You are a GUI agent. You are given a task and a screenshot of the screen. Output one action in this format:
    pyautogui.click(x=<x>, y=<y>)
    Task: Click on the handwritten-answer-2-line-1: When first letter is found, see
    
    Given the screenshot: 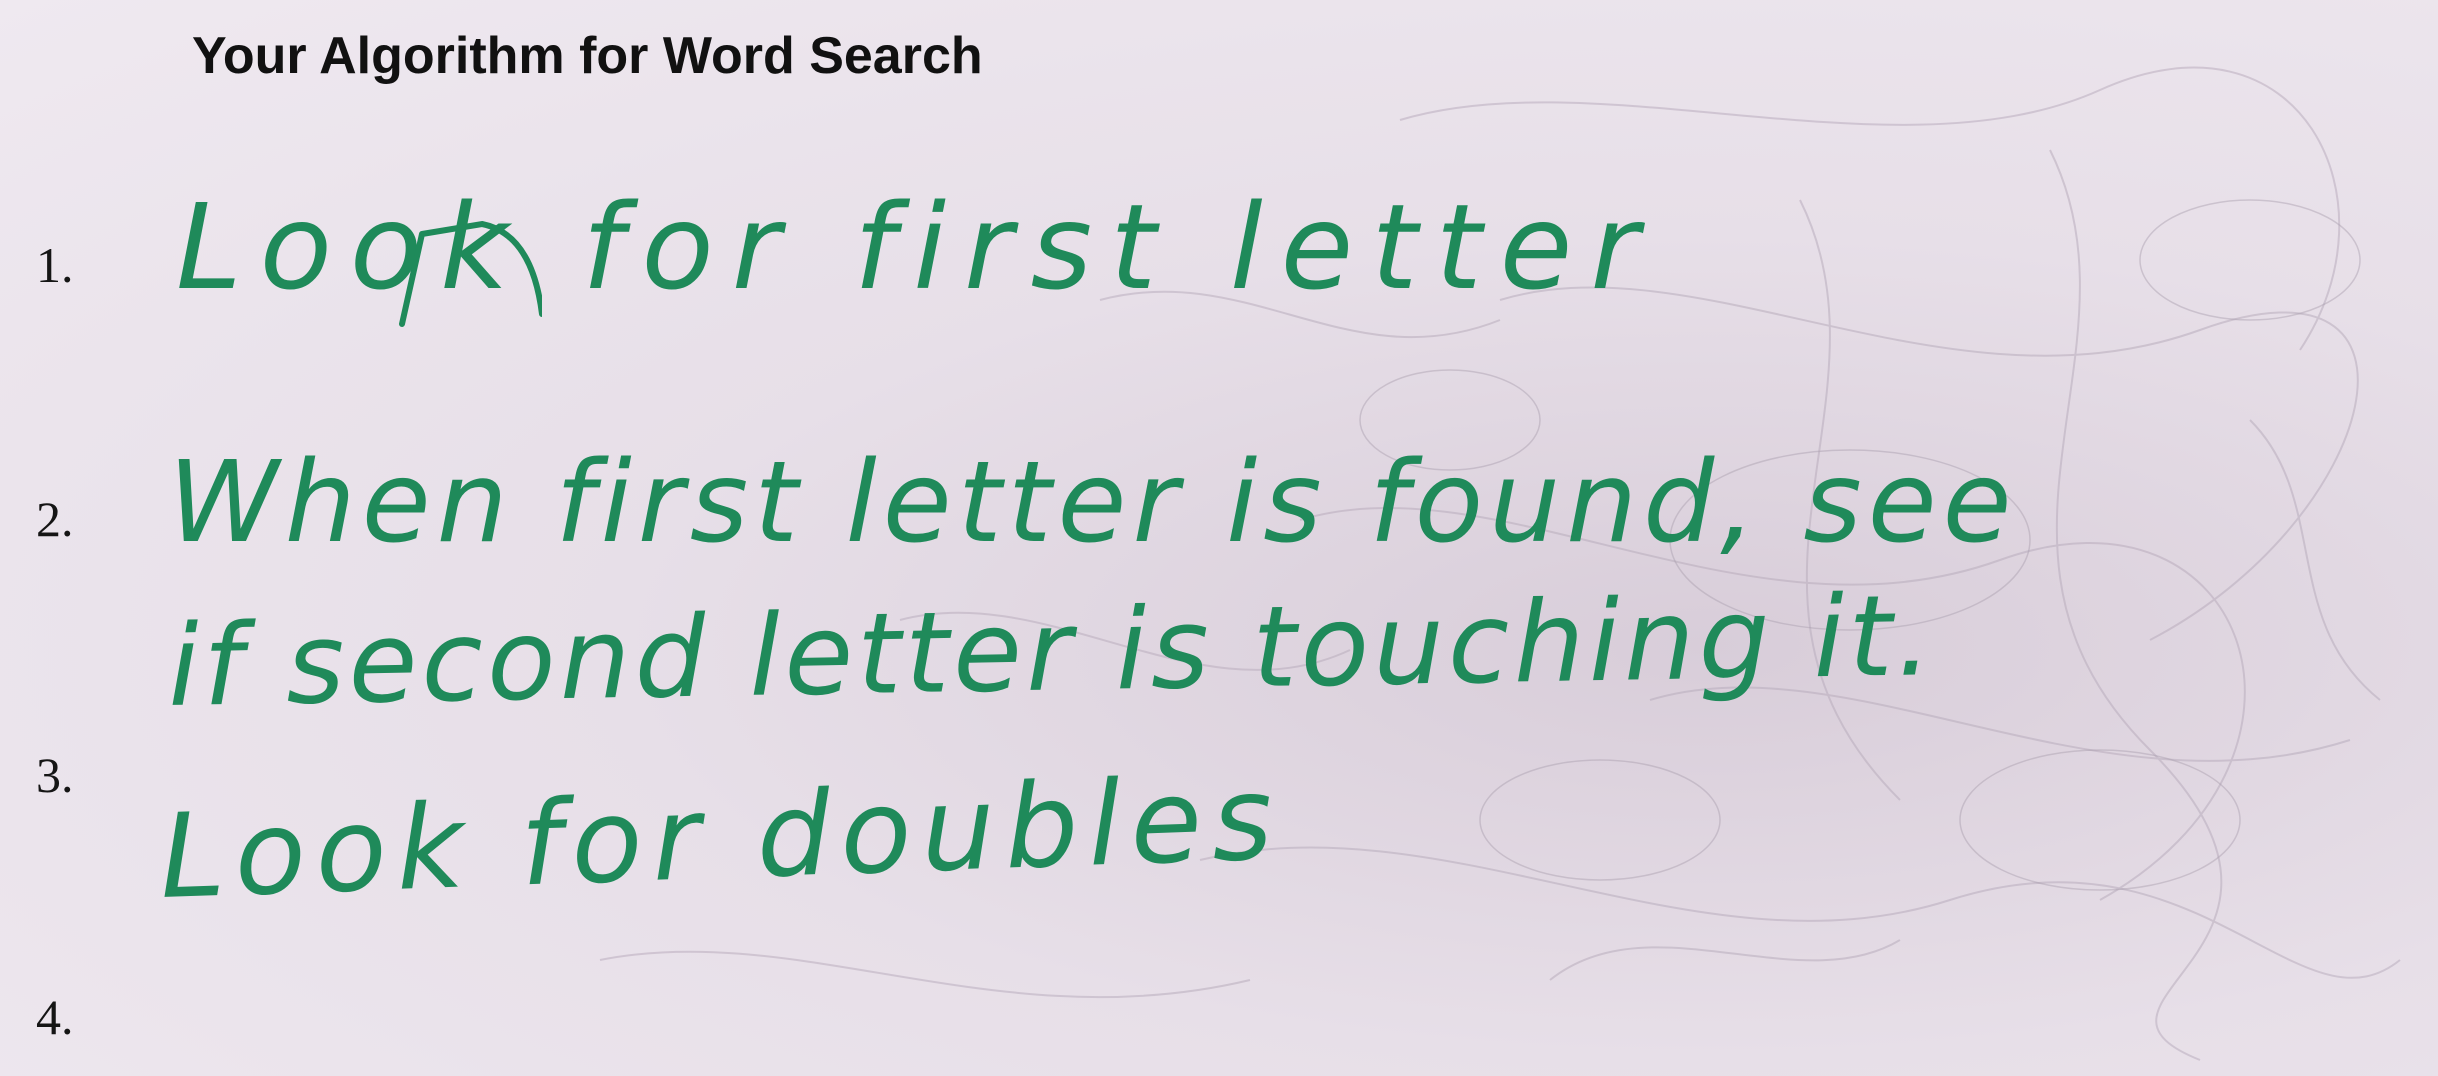 What is the action you would take?
    pyautogui.click(x=1093, y=503)
    